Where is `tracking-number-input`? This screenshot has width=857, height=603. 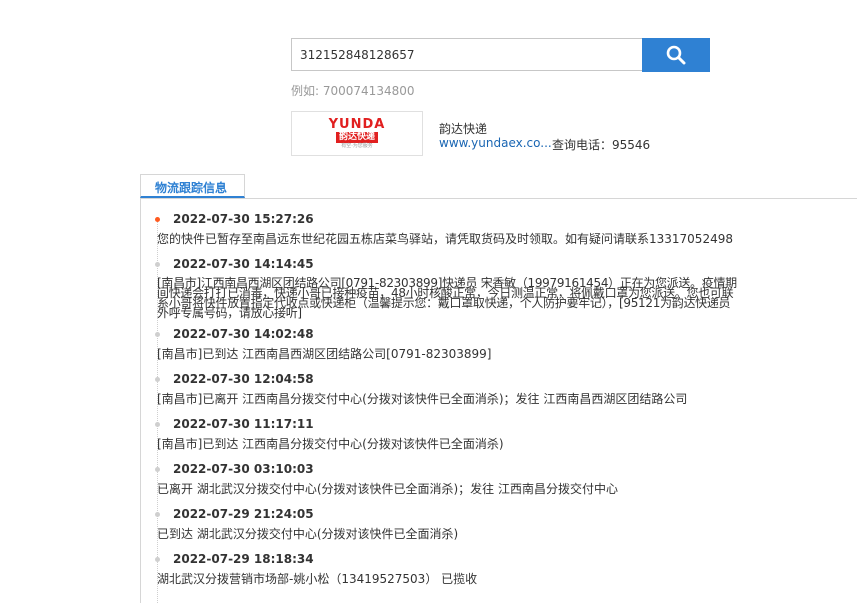 tracking-number-input is located at coordinates (467, 54).